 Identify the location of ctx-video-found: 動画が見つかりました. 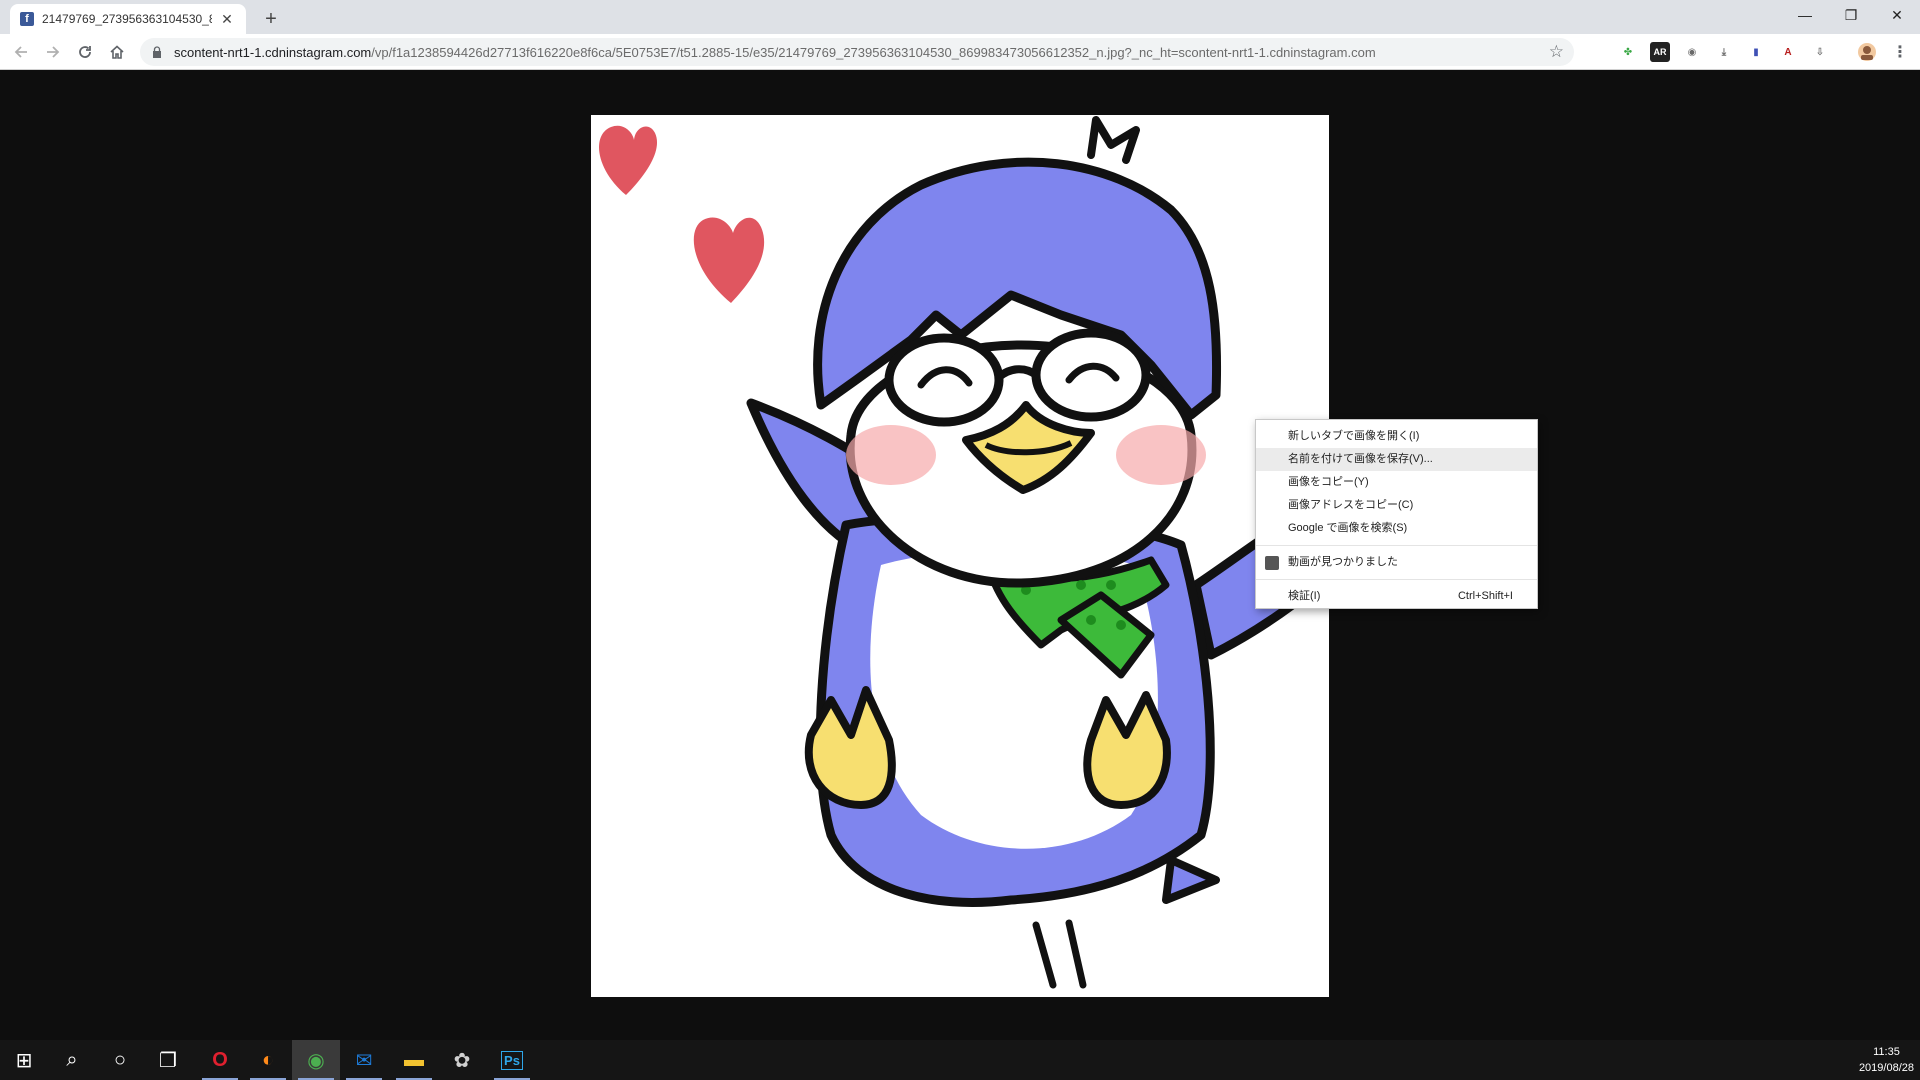
(1396, 562).